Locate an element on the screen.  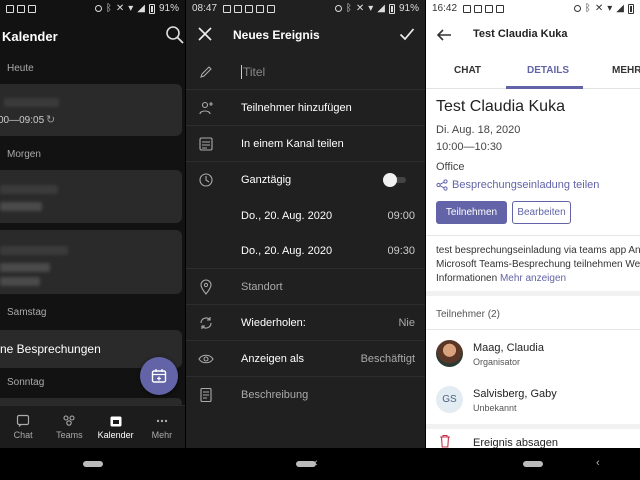
share-invite-label: Besprechungseinladung teilen is located at coordinates (526, 185).